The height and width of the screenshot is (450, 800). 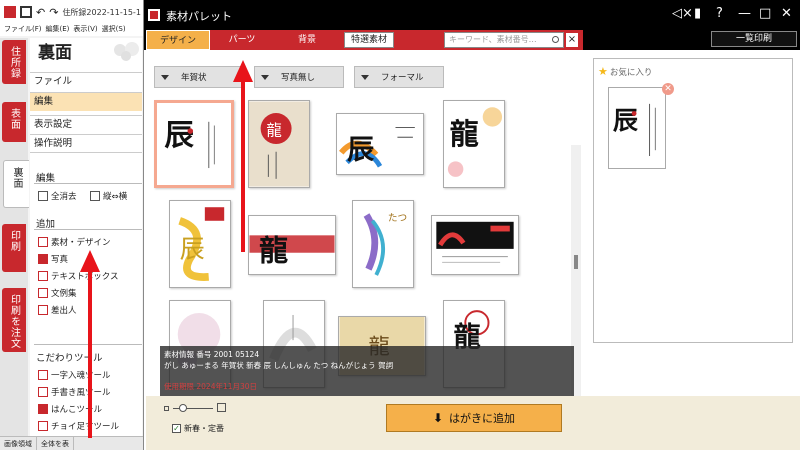 I want to click on photo-label: 写真, so click(x=60, y=260).